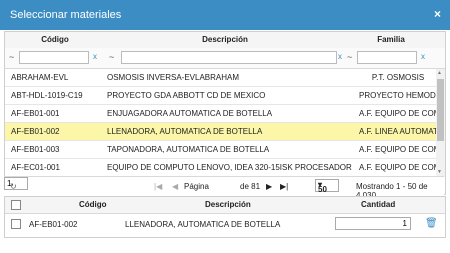 The height and width of the screenshot is (253, 450). Describe the element at coordinates (284, 186) in the screenshot. I see `last-page-icon: ▶|` at that location.